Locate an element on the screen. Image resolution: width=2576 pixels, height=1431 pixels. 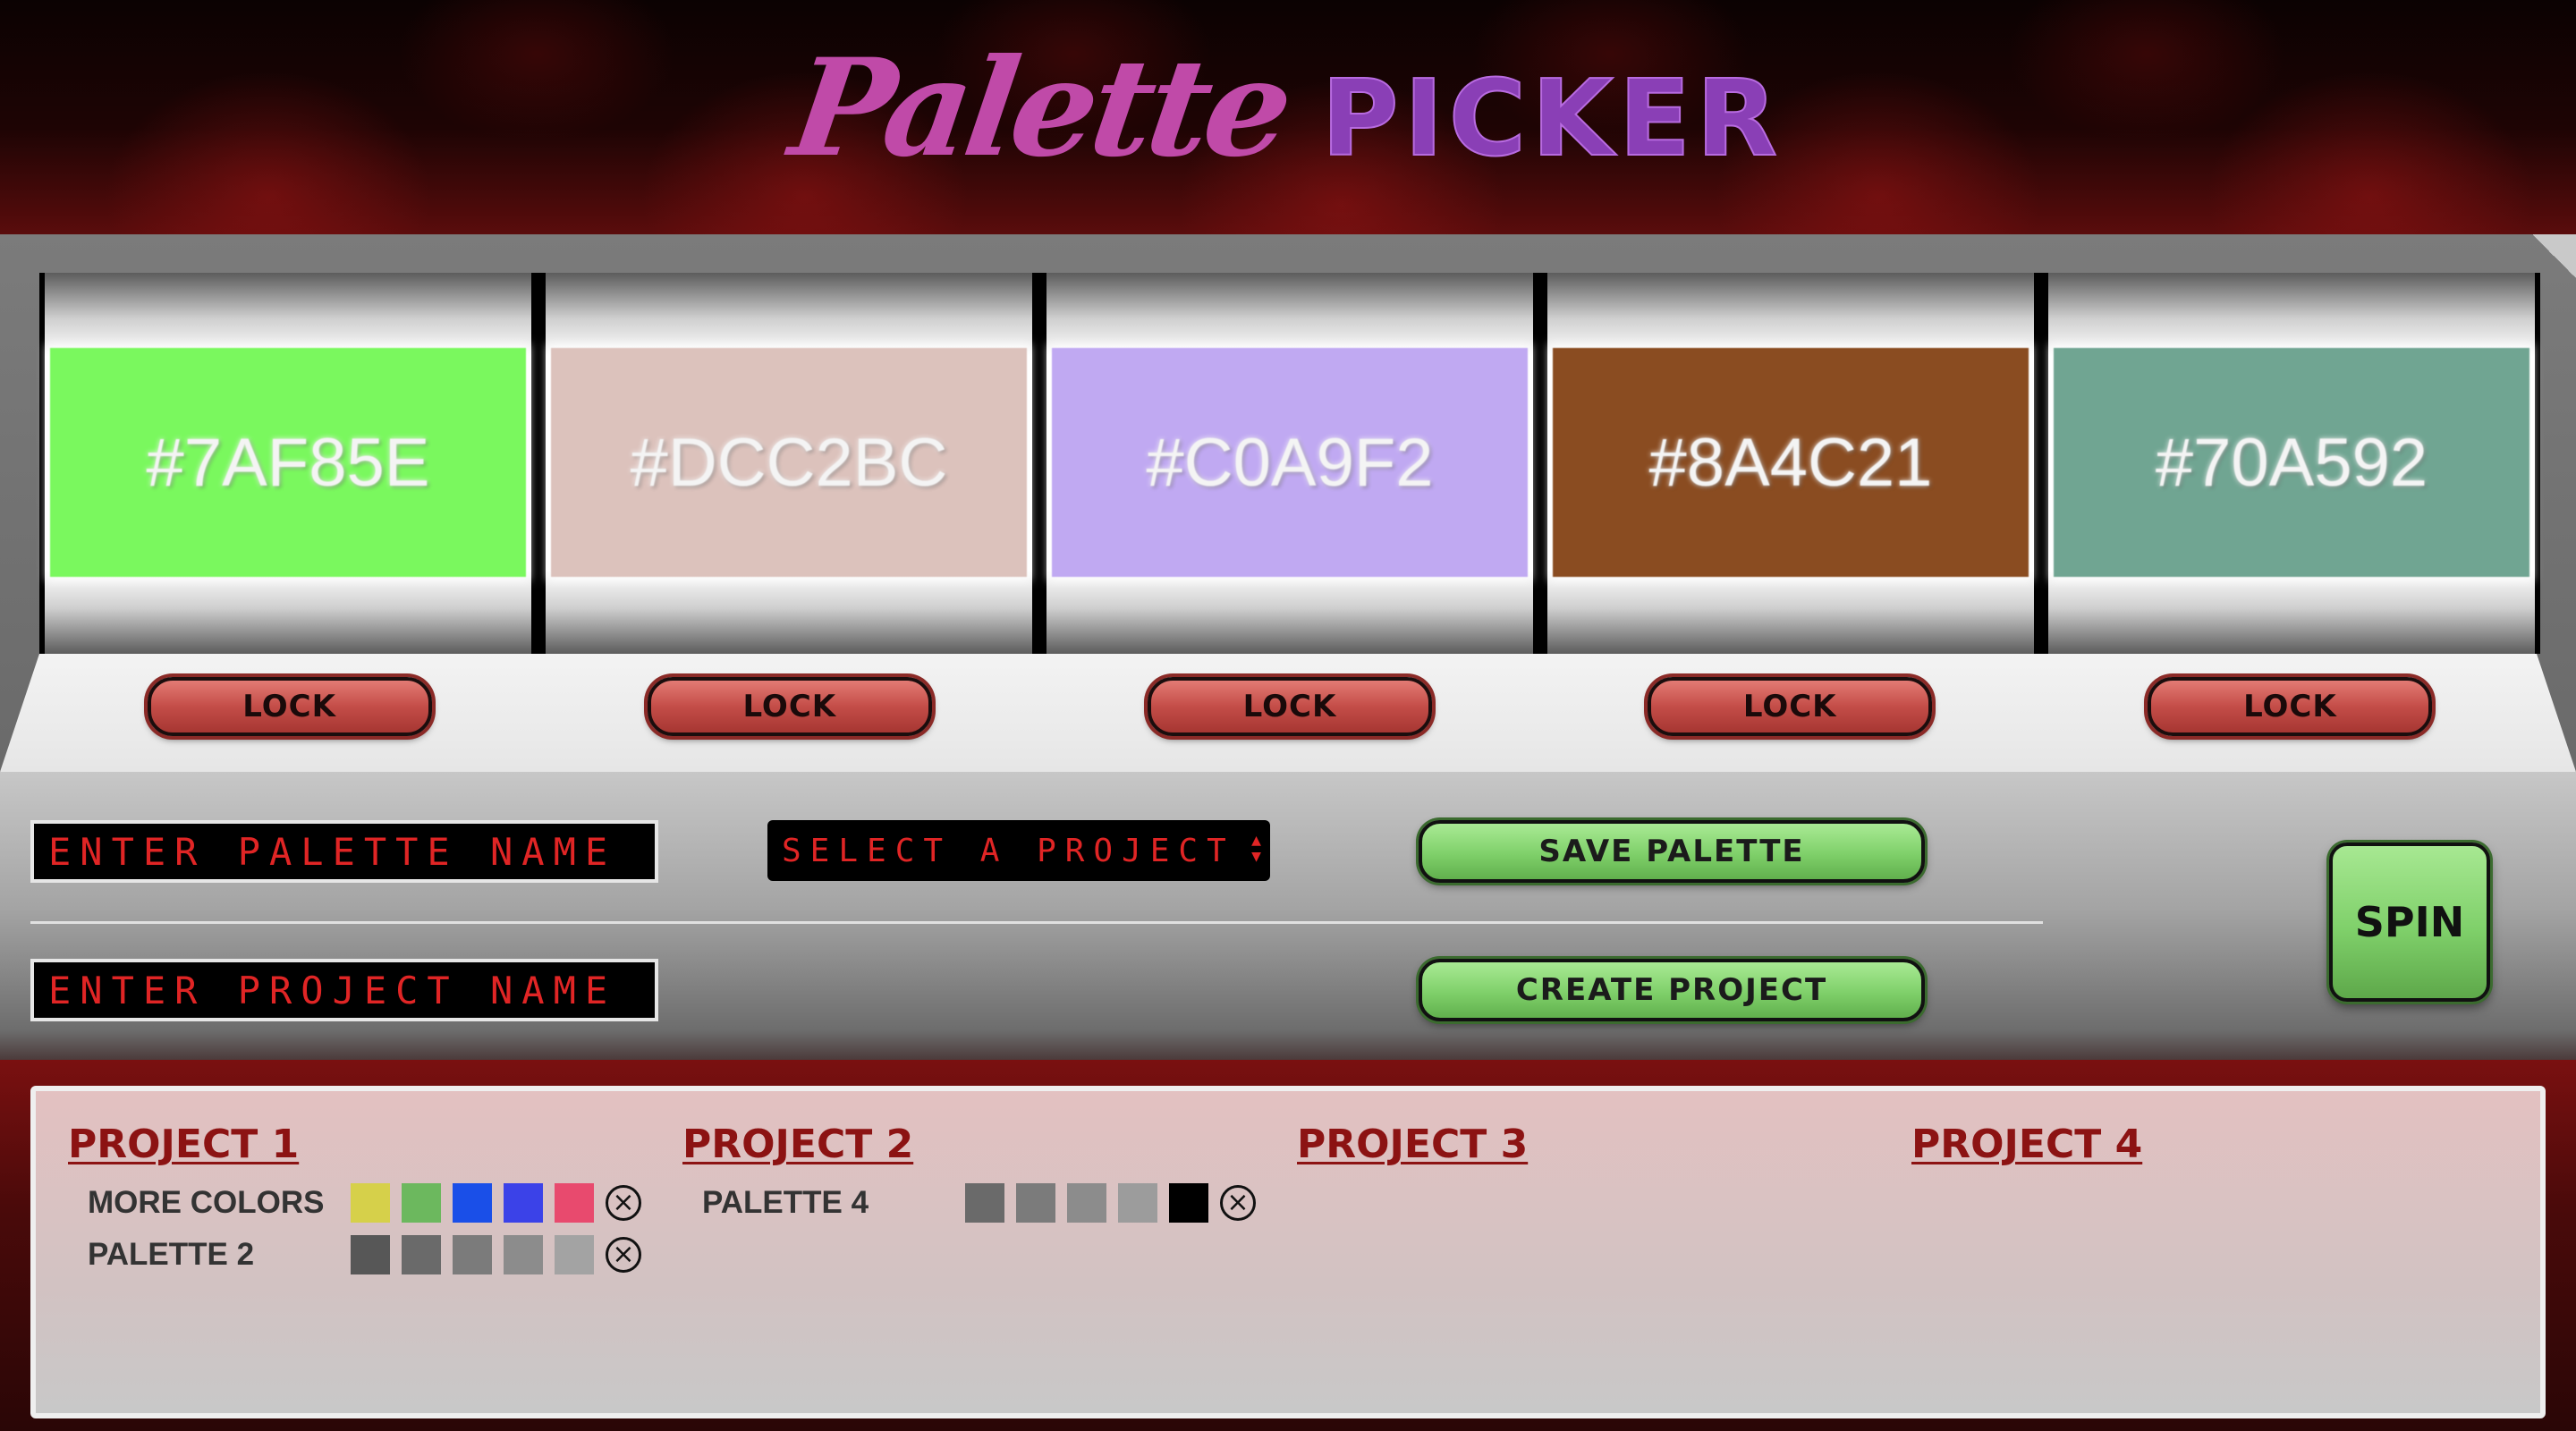
reel-1: #7AF85E is located at coordinates (288, 463).